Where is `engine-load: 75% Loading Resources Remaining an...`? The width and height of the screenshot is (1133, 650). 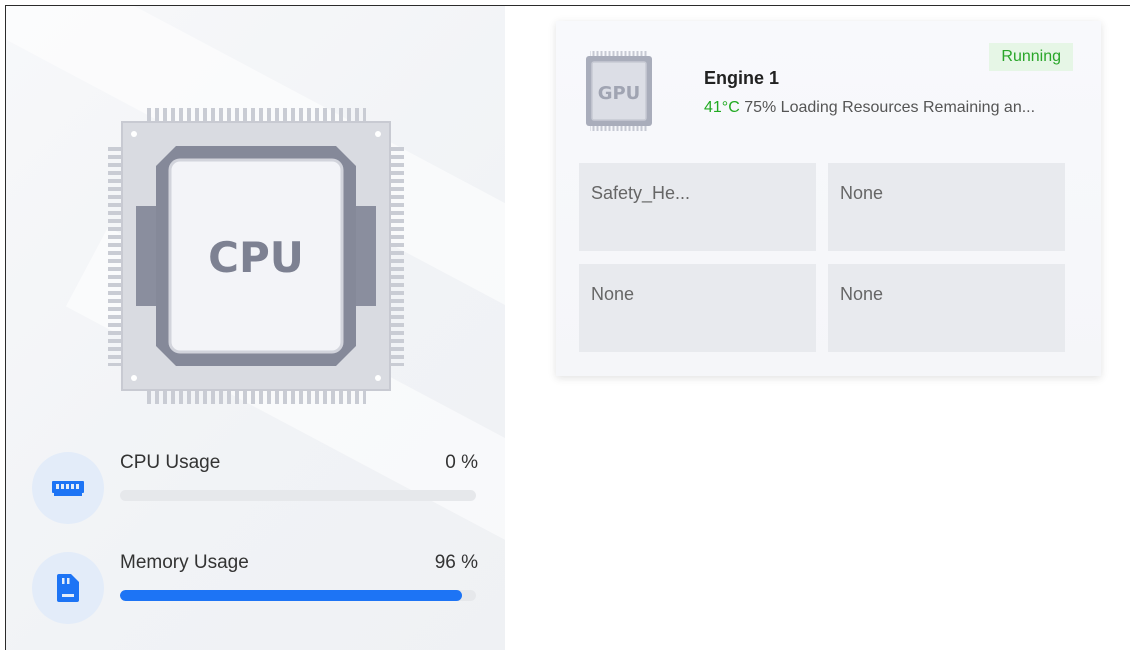
engine-load: 75% Loading Resources Remaining an... is located at coordinates (890, 107).